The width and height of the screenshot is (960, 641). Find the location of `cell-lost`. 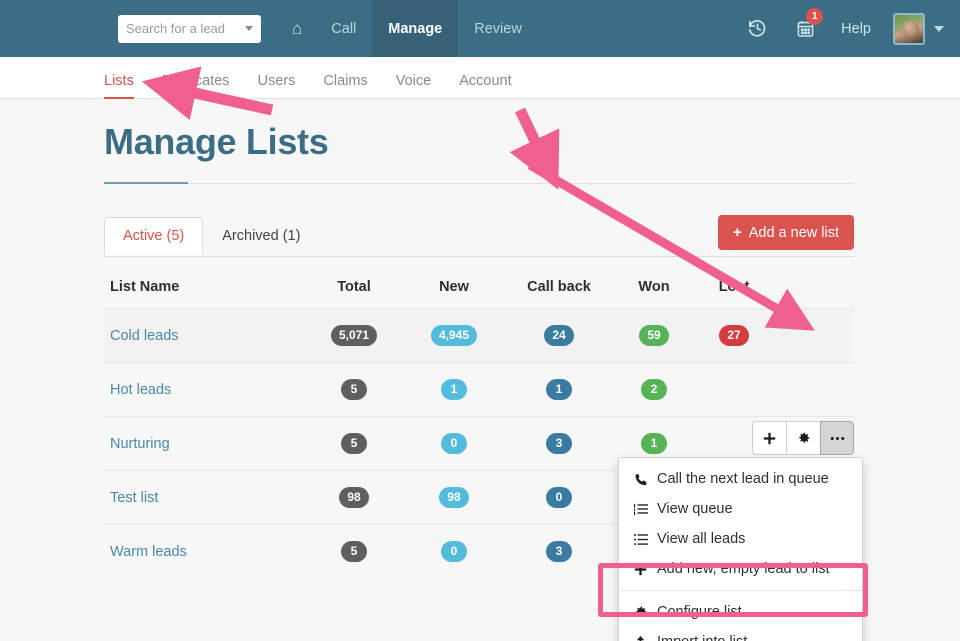

cell-lost is located at coordinates (734, 390).